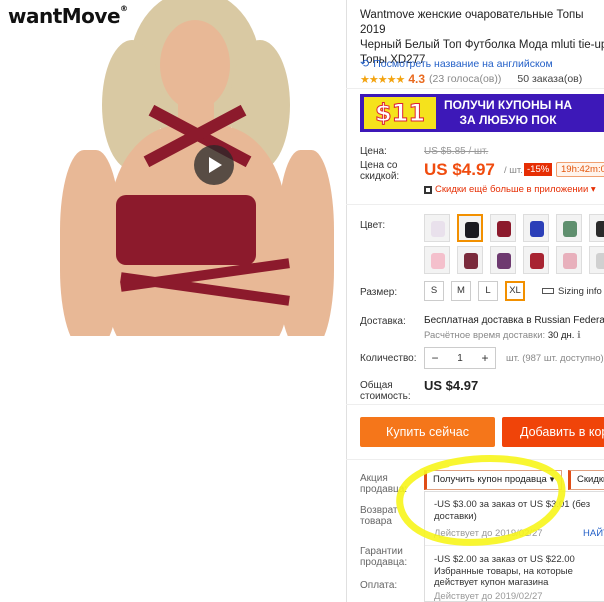  What do you see at coordinates (379, 585) in the screenshot?
I see `payment-label: Оплата:` at bounding box center [379, 585].